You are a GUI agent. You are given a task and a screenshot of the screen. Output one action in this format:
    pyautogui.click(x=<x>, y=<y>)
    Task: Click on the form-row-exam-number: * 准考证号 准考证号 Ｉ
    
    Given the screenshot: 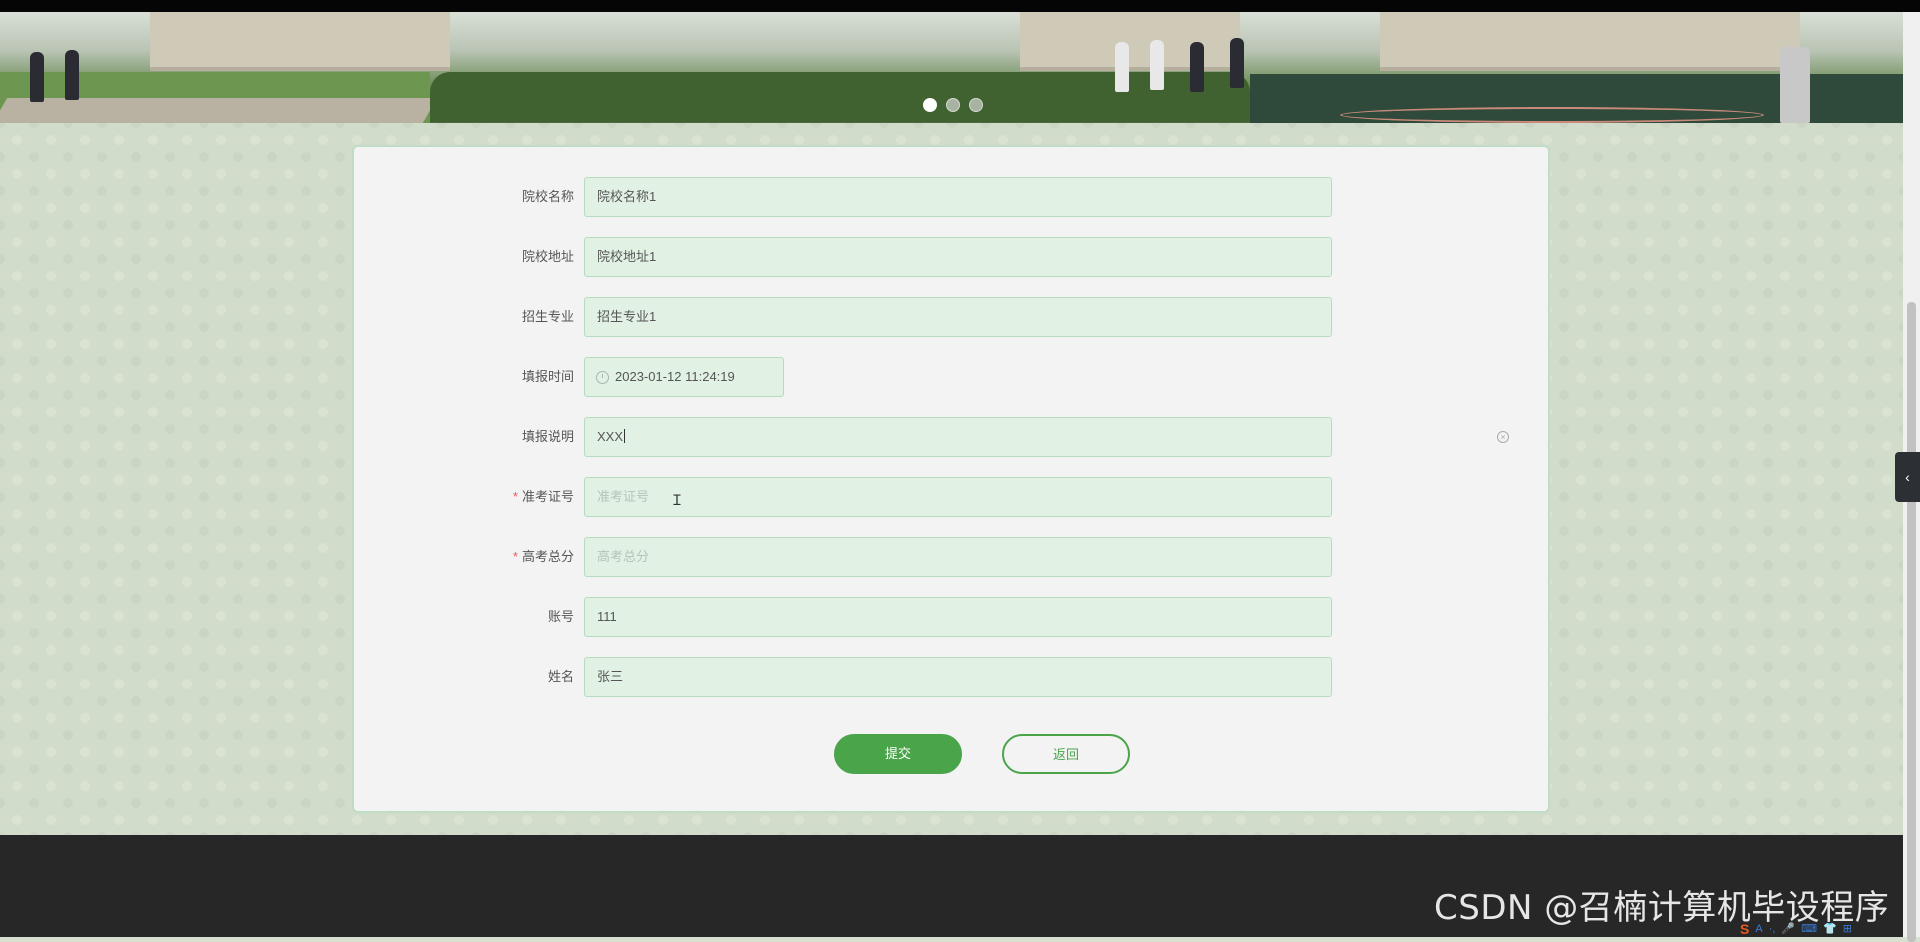 What is the action you would take?
    pyautogui.click(x=953, y=497)
    